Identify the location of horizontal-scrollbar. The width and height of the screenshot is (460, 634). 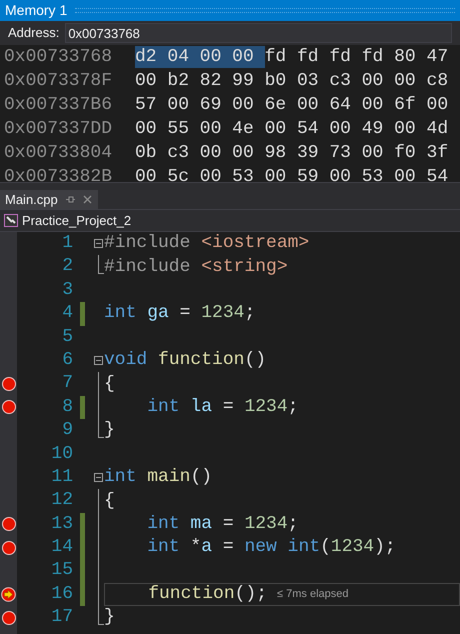
(230, 186).